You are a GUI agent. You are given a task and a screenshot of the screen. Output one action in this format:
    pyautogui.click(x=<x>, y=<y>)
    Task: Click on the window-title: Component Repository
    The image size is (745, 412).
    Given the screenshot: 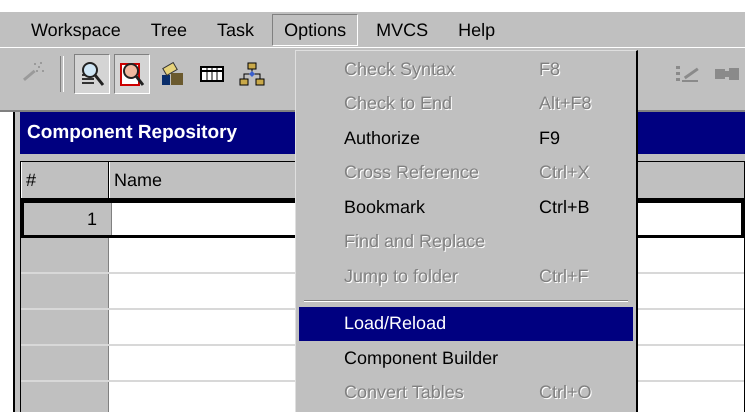 What is the action you would take?
    pyautogui.click(x=132, y=133)
    